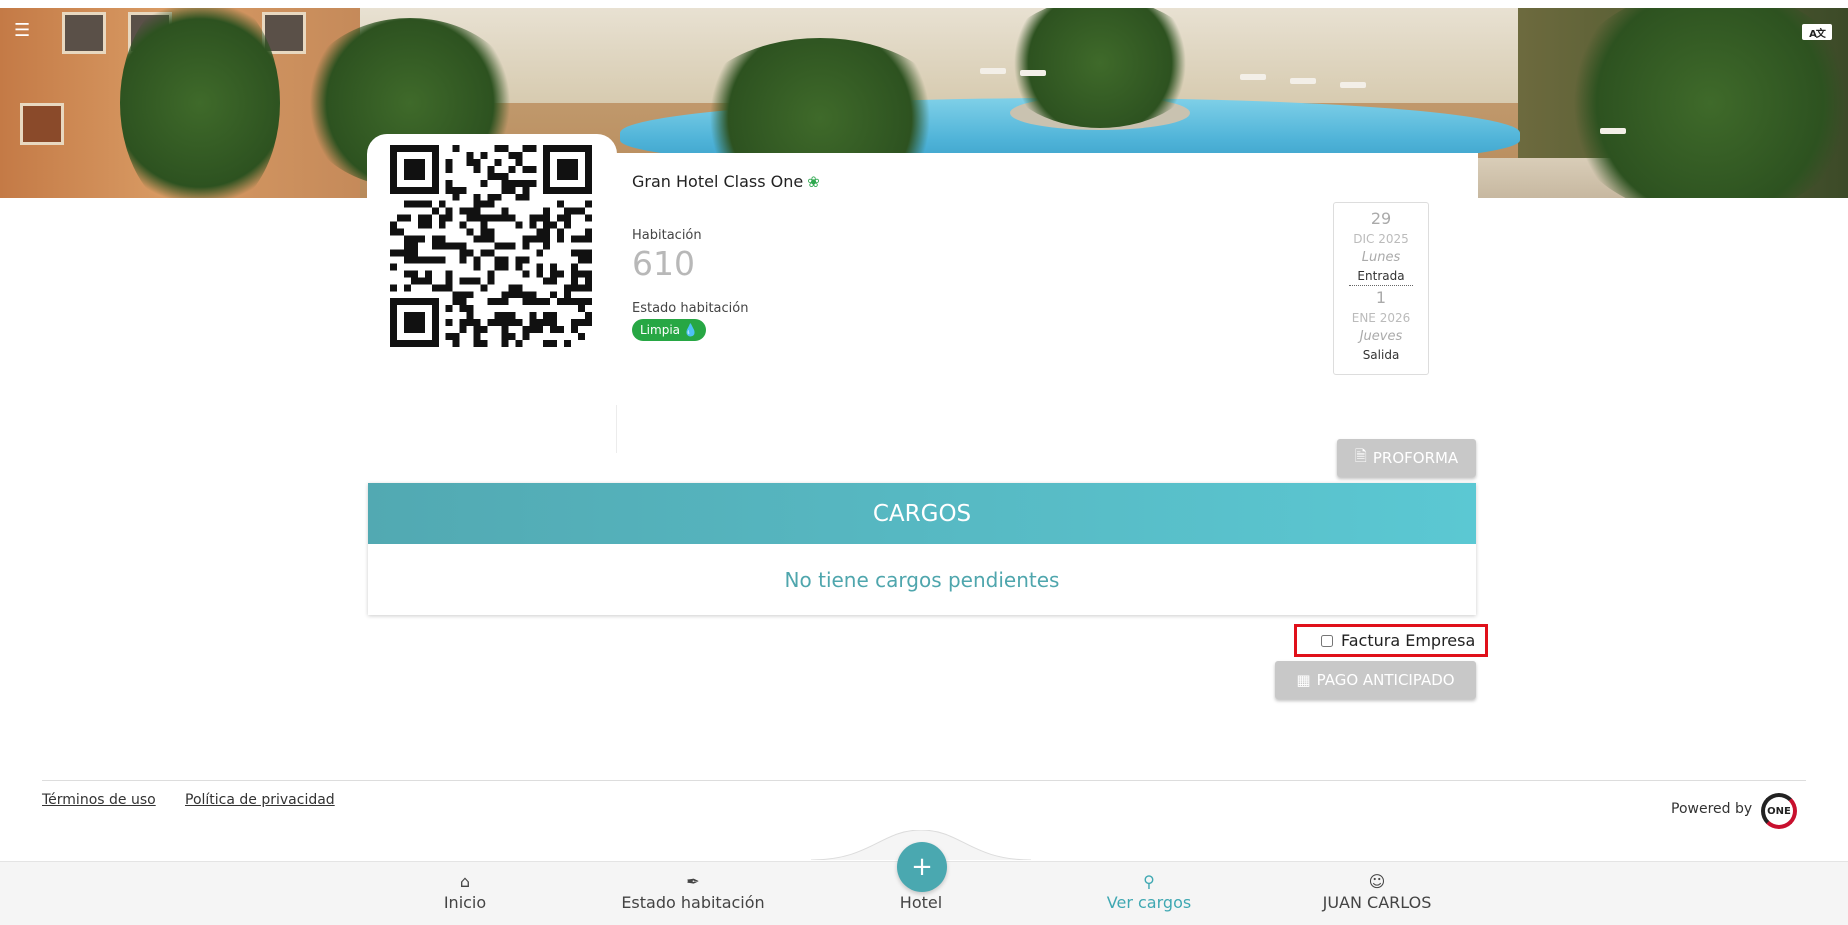  I want to click on room-number: 610, so click(663, 263).